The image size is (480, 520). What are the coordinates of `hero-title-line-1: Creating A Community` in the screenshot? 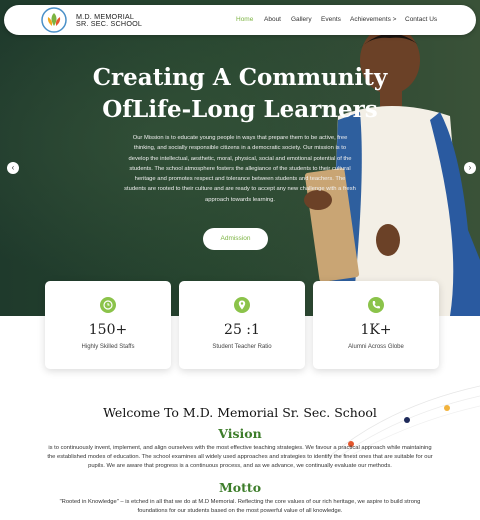 It's located at (240, 77).